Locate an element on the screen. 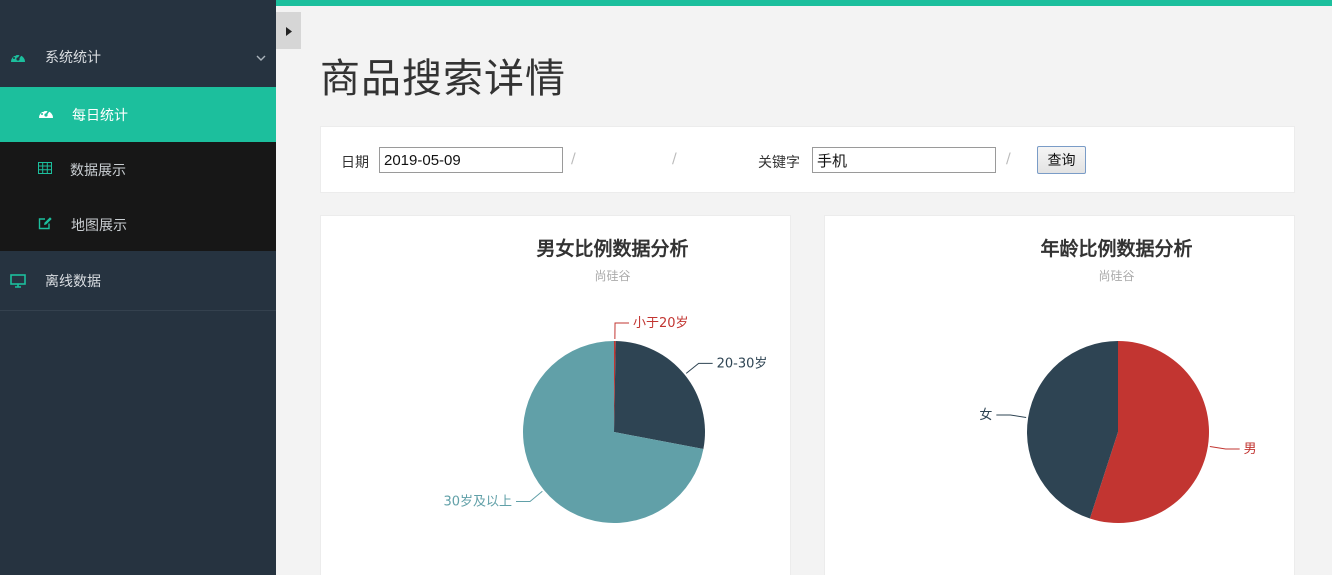 The image size is (1332, 575). sidebar-section-label: 系统统计 is located at coordinates (73, 58).